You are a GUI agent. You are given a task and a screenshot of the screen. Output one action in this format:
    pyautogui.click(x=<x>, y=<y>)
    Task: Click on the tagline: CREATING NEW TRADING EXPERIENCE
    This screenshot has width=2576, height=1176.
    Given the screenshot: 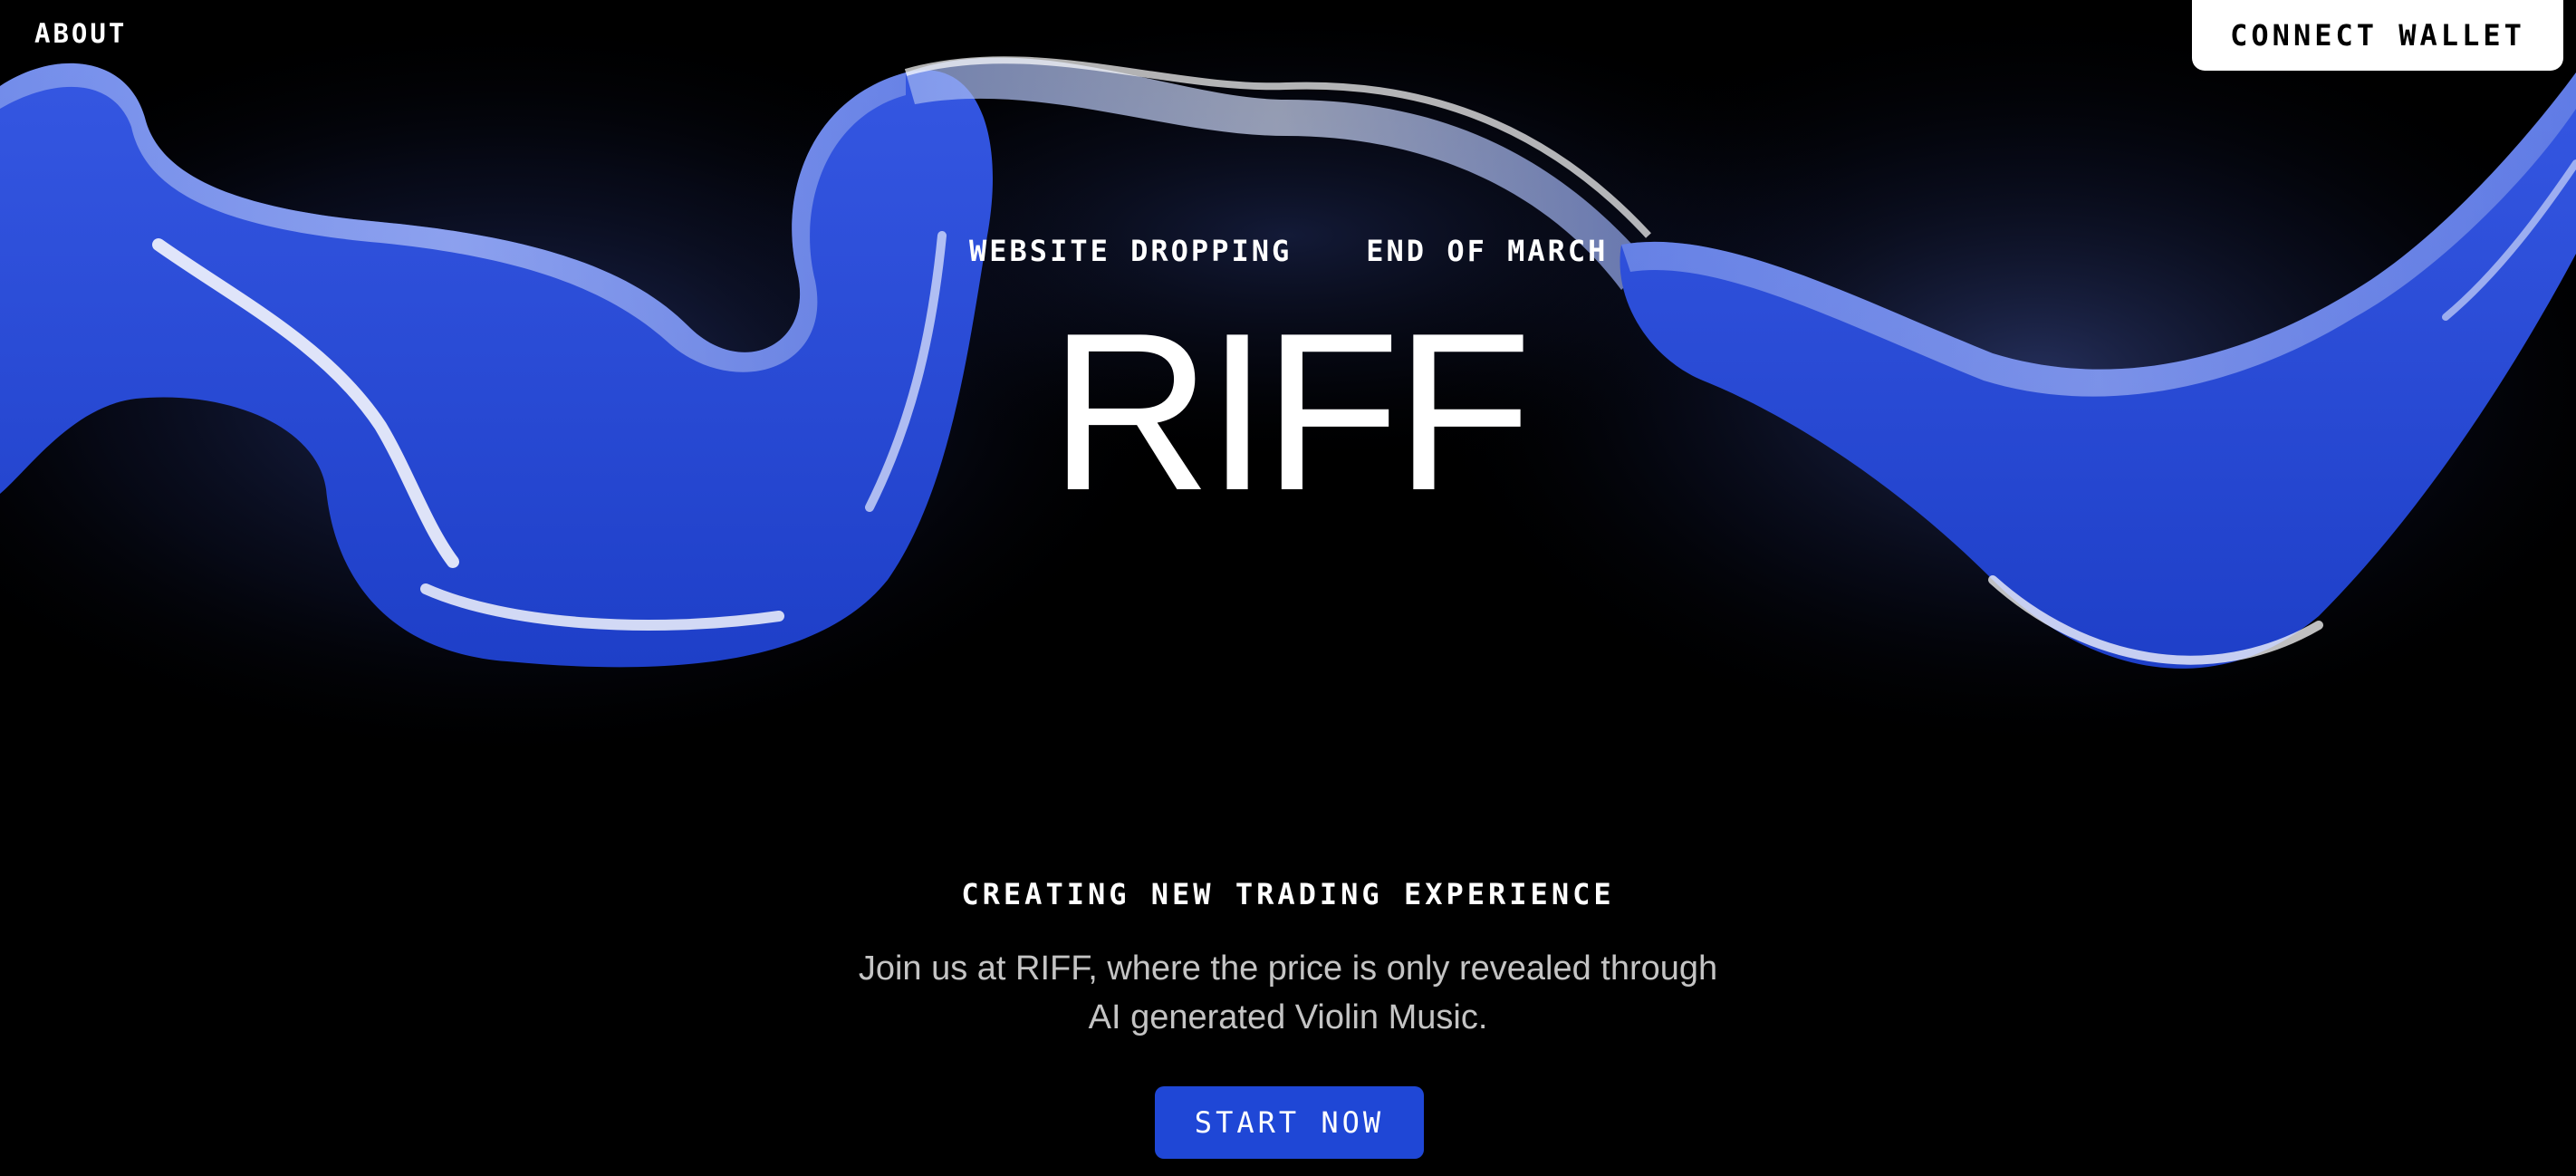 What is the action you would take?
    pyautogui.click(x=1288, y=894)
    